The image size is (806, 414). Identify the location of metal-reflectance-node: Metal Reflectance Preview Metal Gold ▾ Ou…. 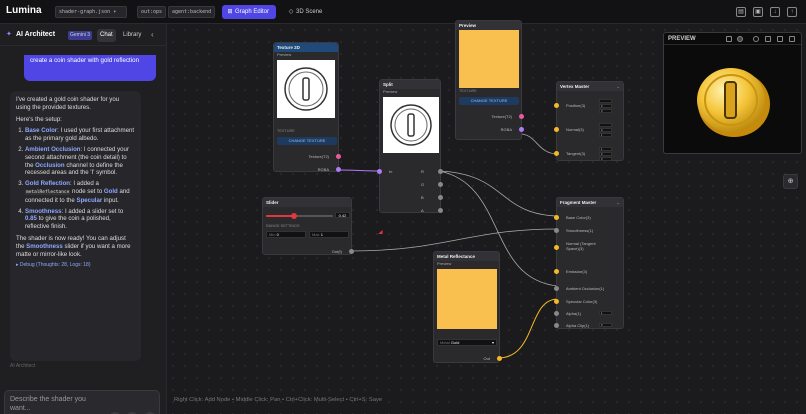
(467, 307).